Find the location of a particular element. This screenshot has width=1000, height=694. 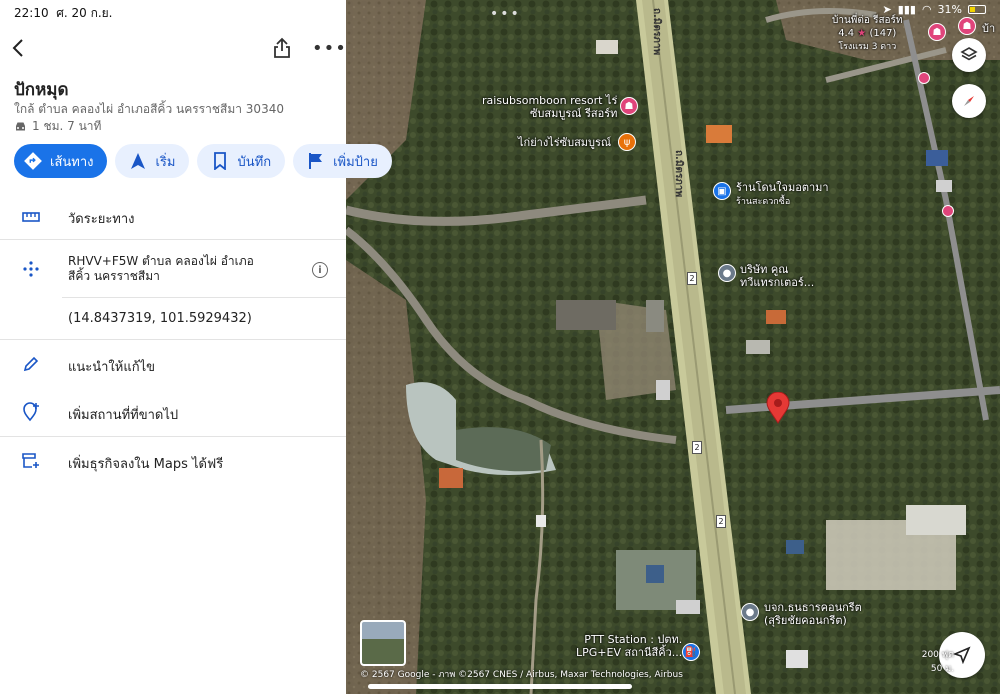

share-button is located at coordinates (283, 48).